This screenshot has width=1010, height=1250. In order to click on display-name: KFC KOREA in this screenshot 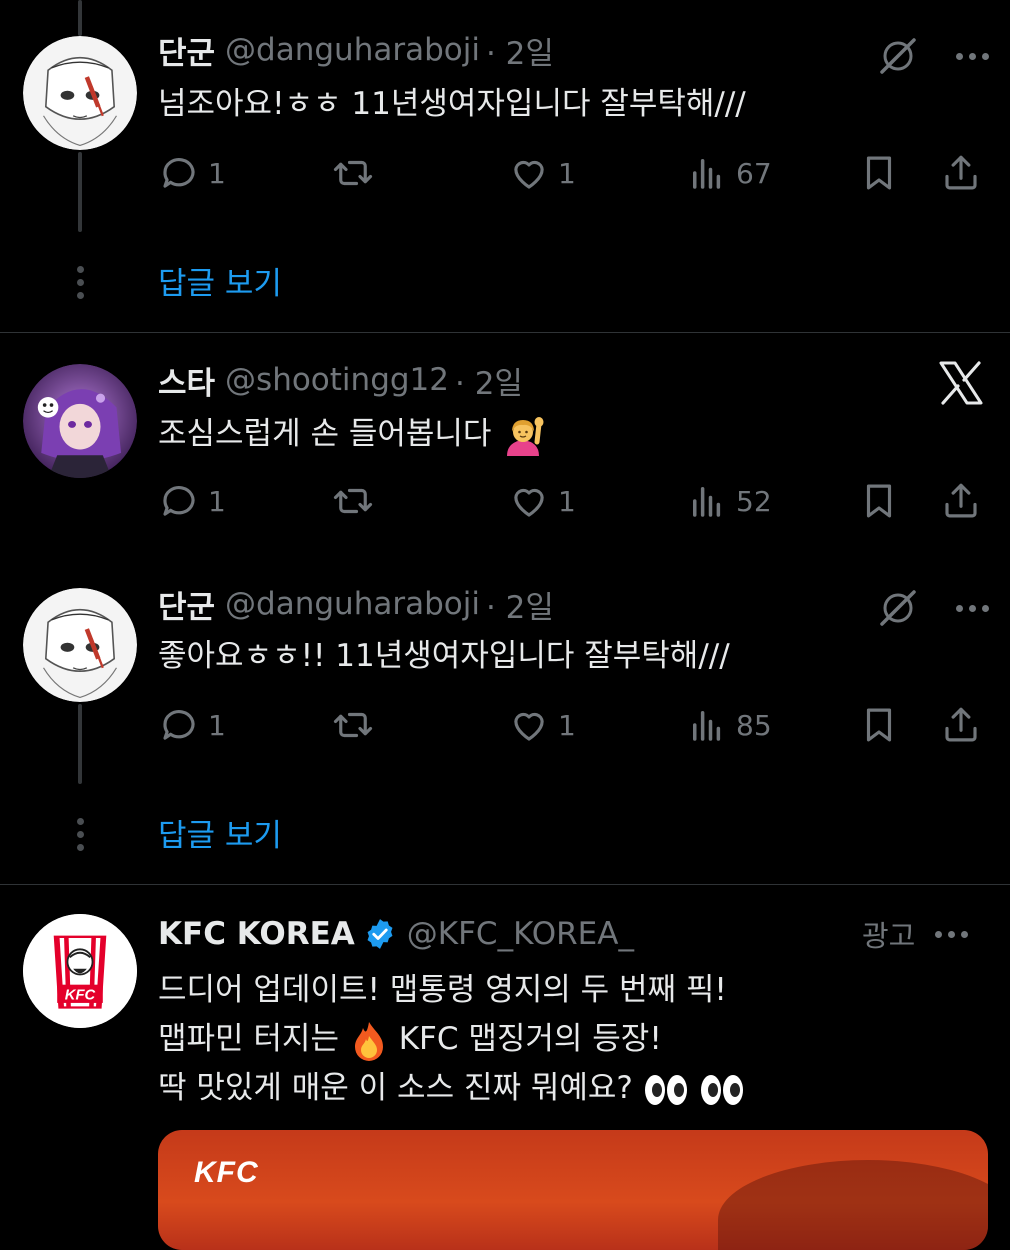, I will do `click(256, 934)`.